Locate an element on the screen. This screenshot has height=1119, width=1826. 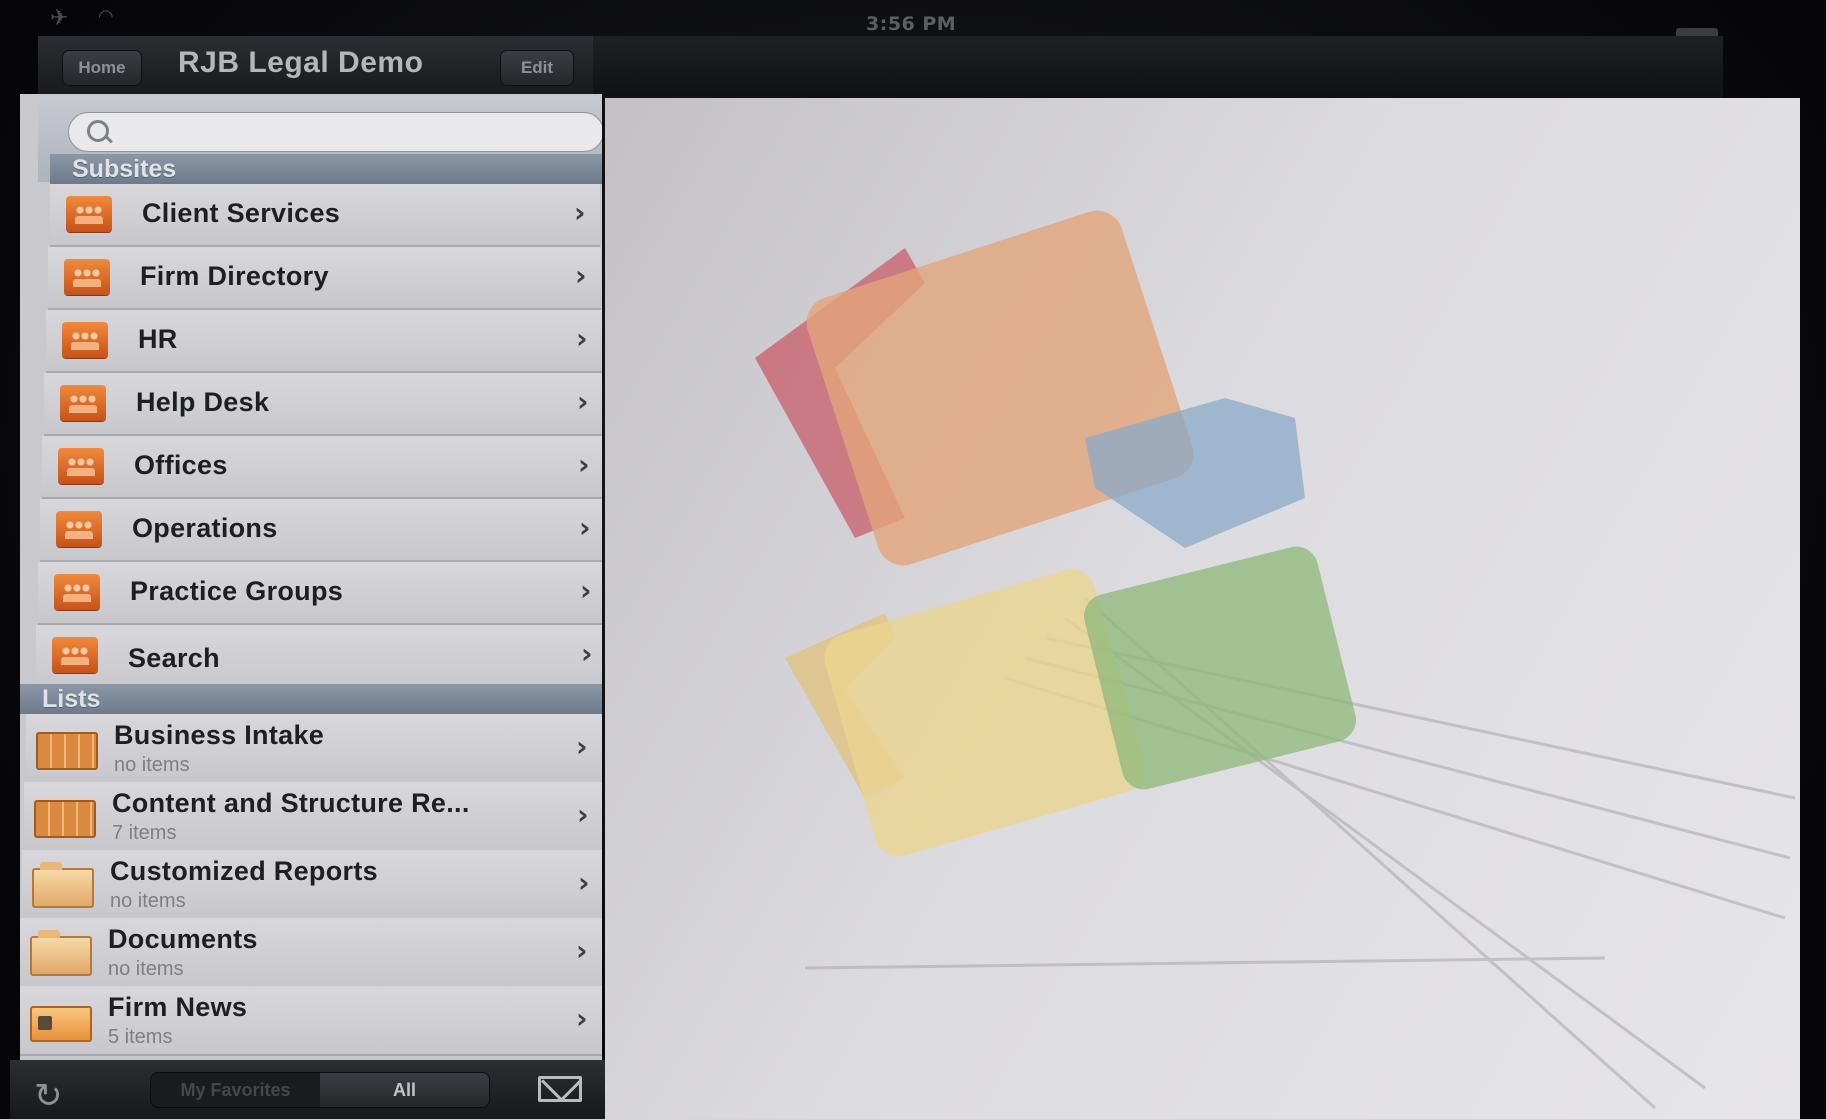
filter-segmented-control: My Favorites All is located at coordinates (320, 1090).